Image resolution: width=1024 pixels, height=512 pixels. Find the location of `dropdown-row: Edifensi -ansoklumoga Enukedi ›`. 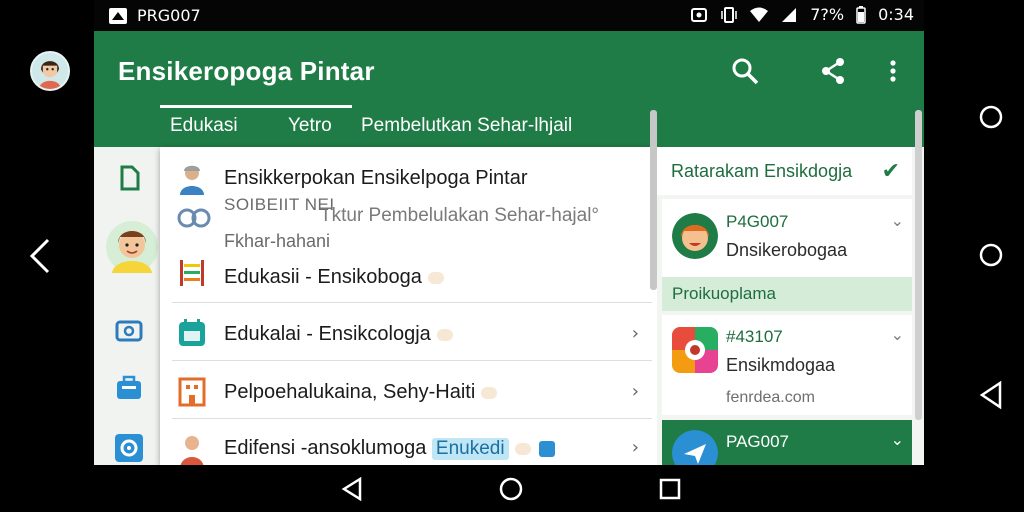

dropdown-row: Edifensi -ansoklumoga Enukedi › is located at coordinates (408, 443).